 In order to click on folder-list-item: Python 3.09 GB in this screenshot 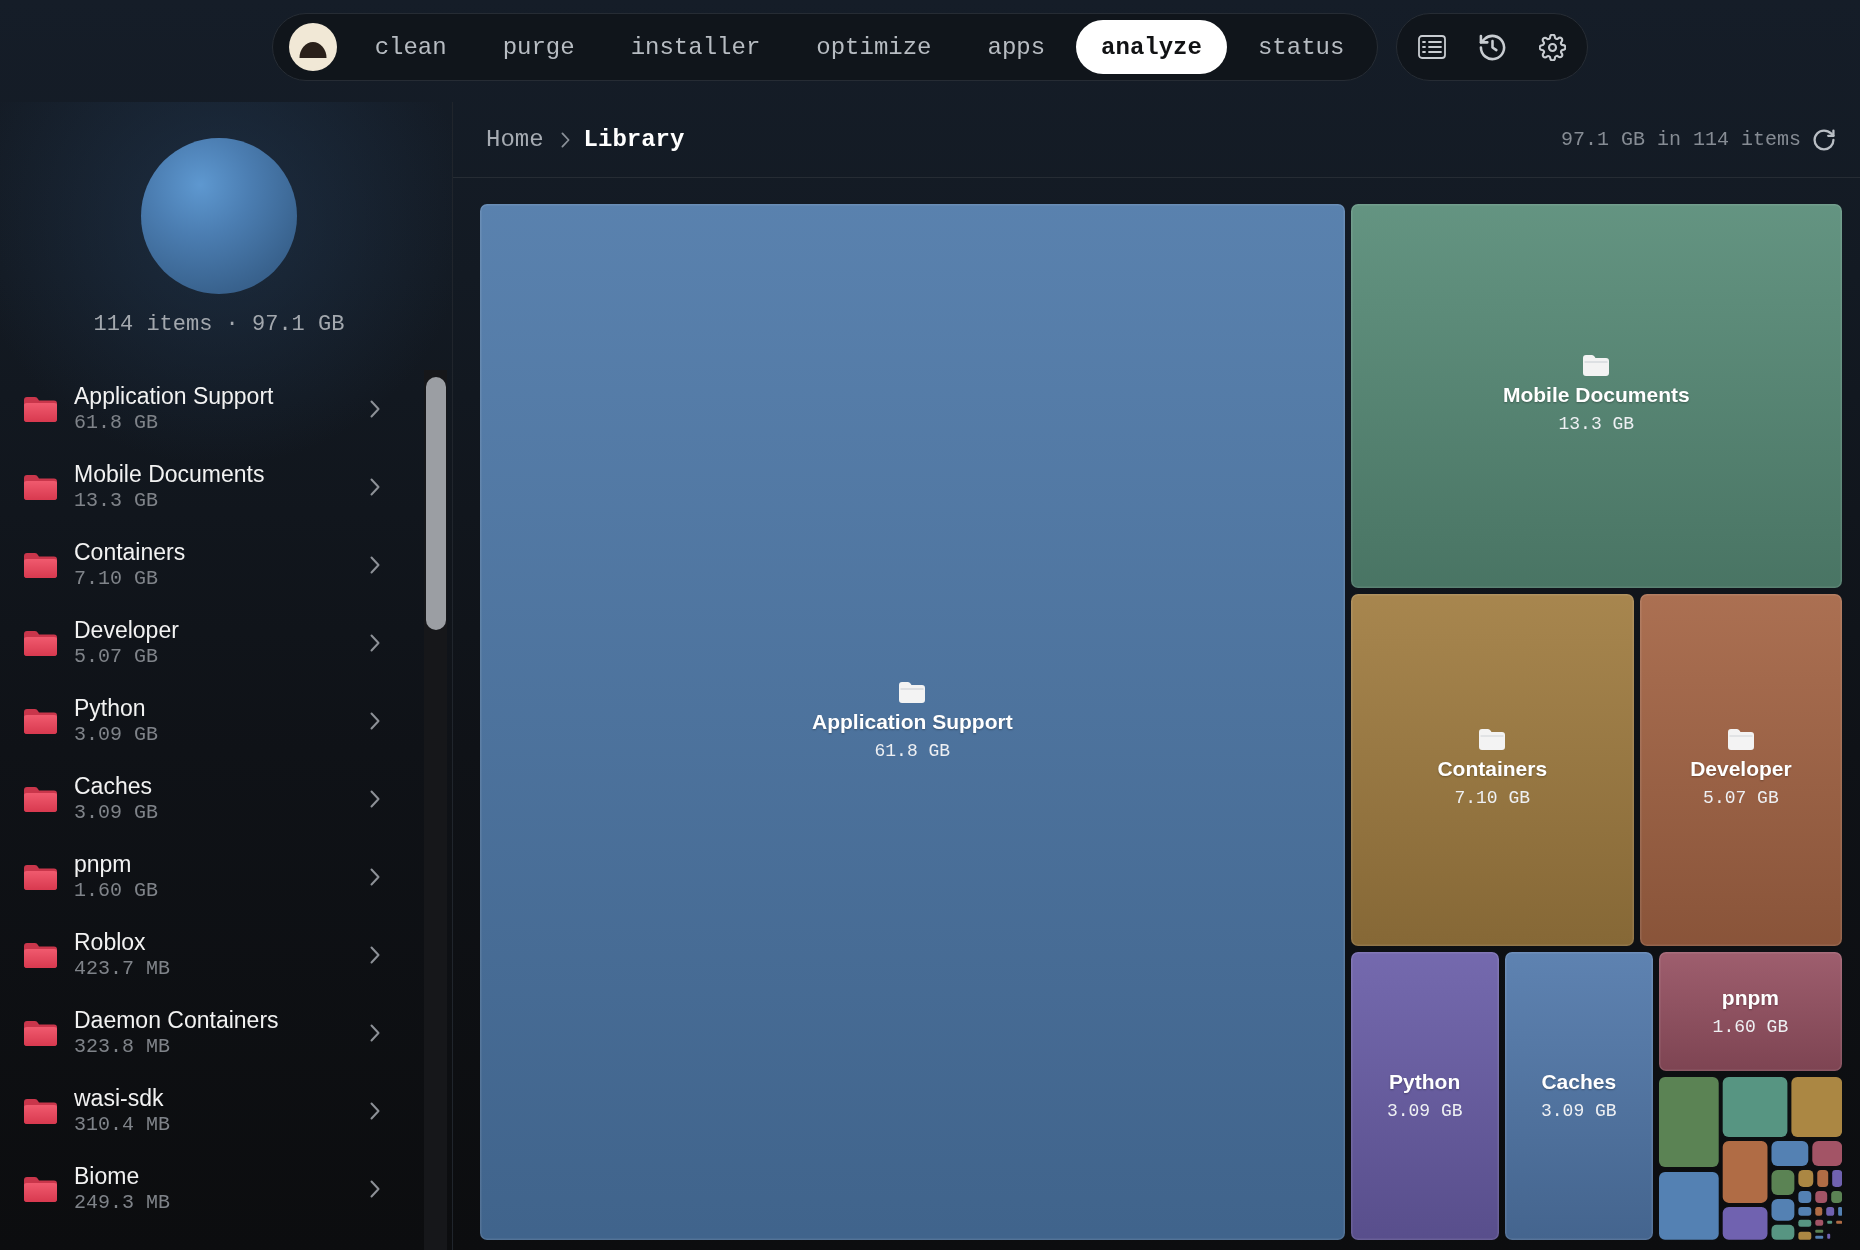, I will do `click(224, 721)`.